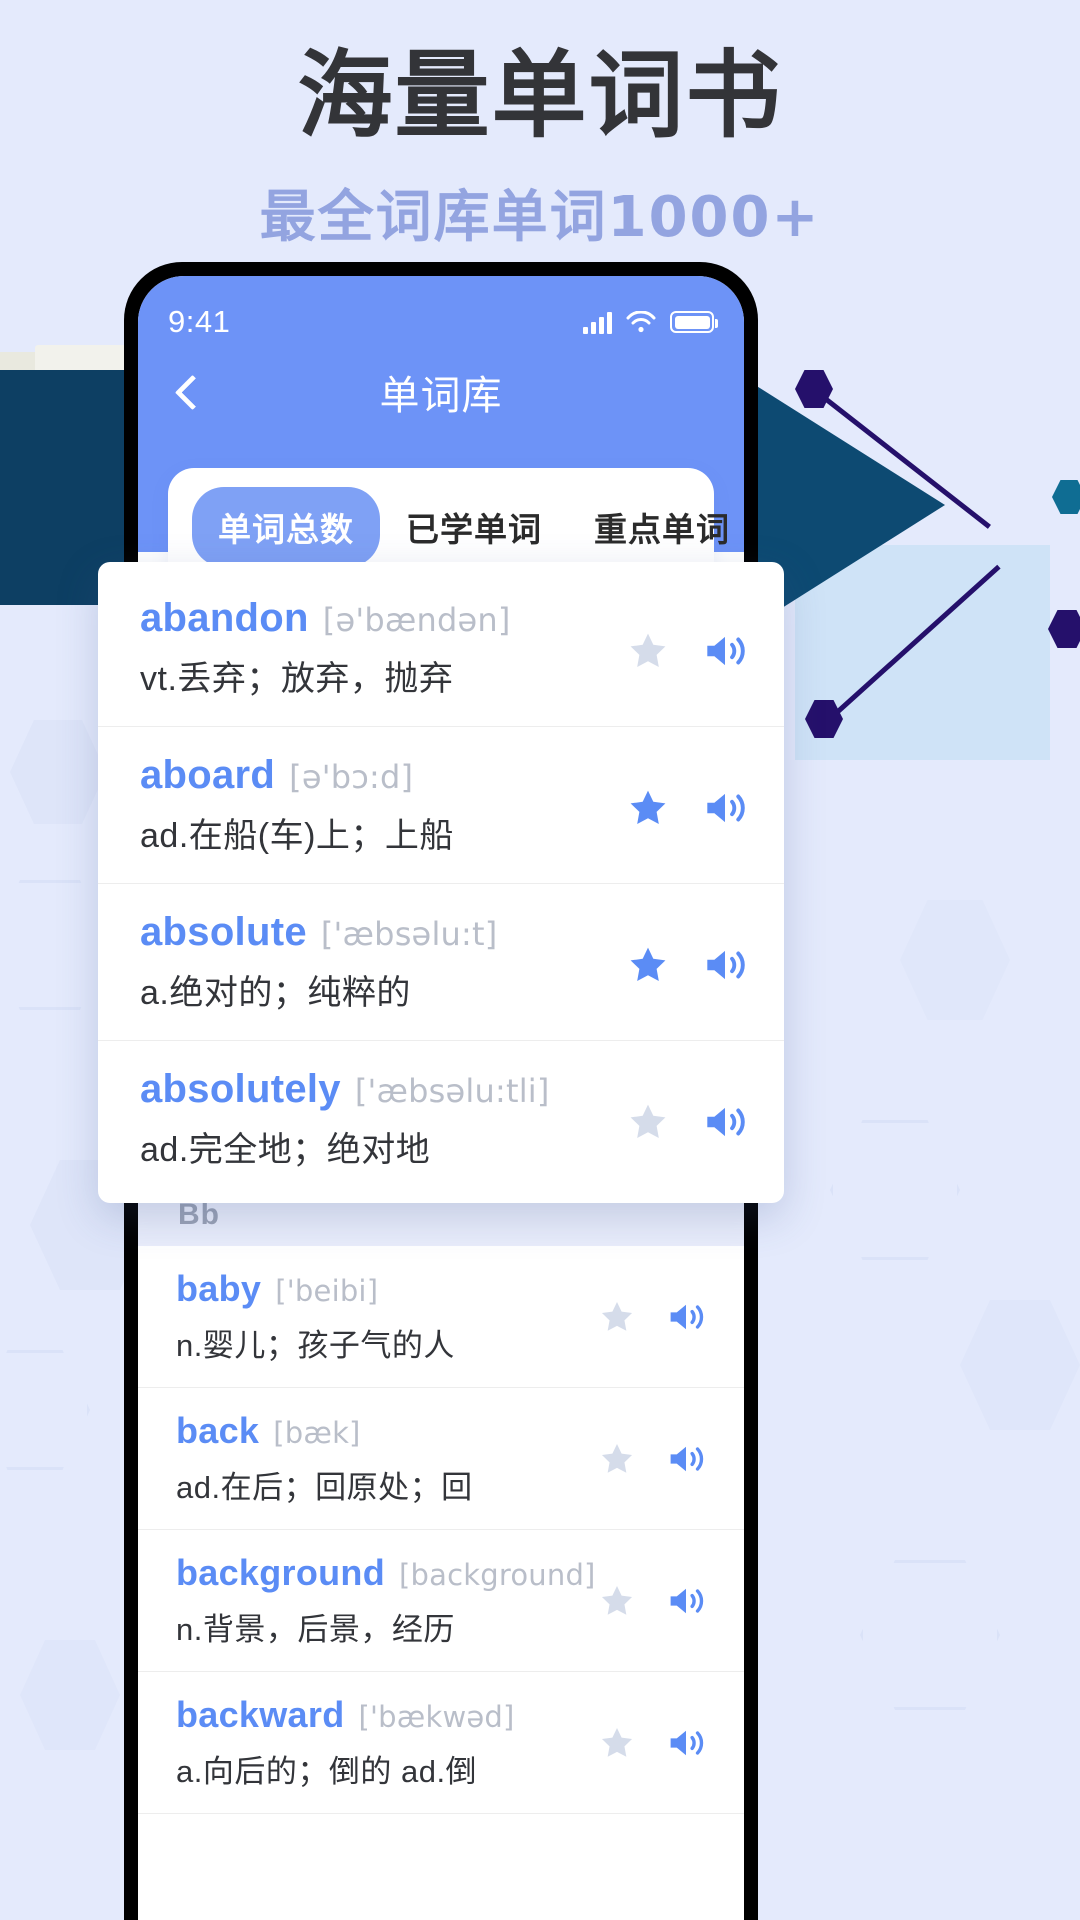 The width and height of the screenshot is (1080, 1920). Describe the element at coordinates (656, 527) in the screenshot. I see `tab-key-words: 重点单词` at that location.